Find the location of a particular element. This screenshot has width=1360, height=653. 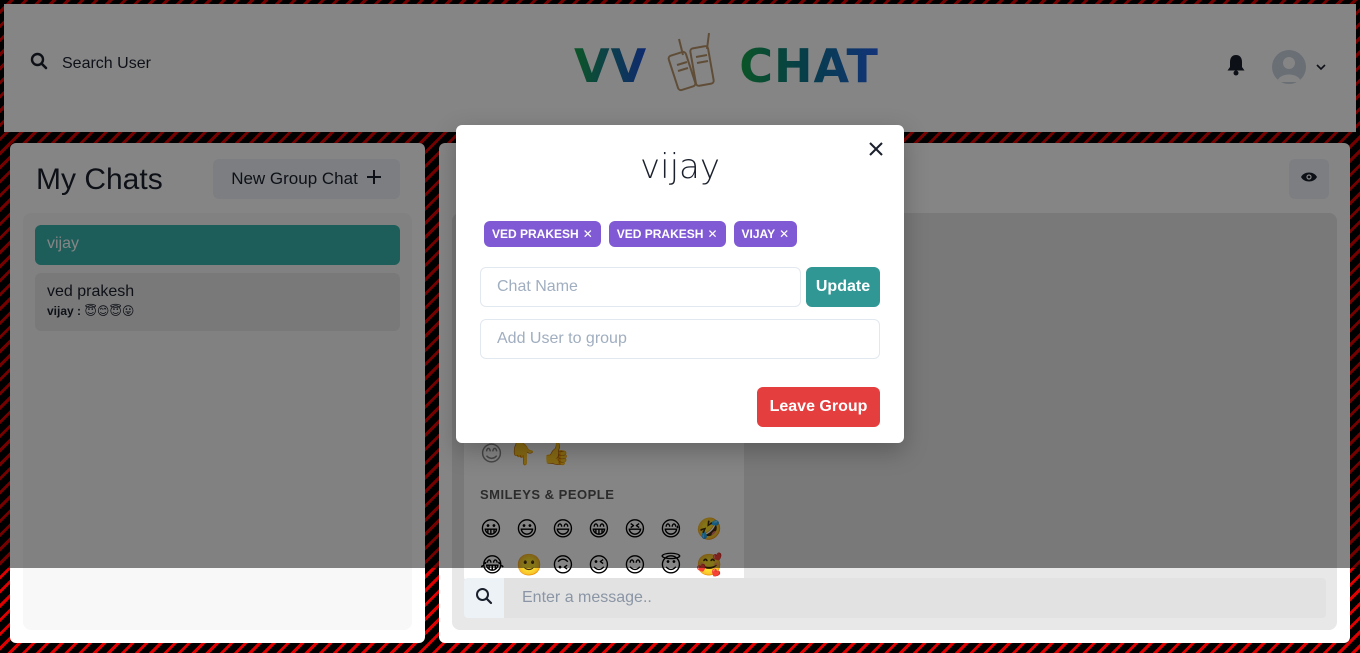

add-user-input is located at coordinates (680, 339).